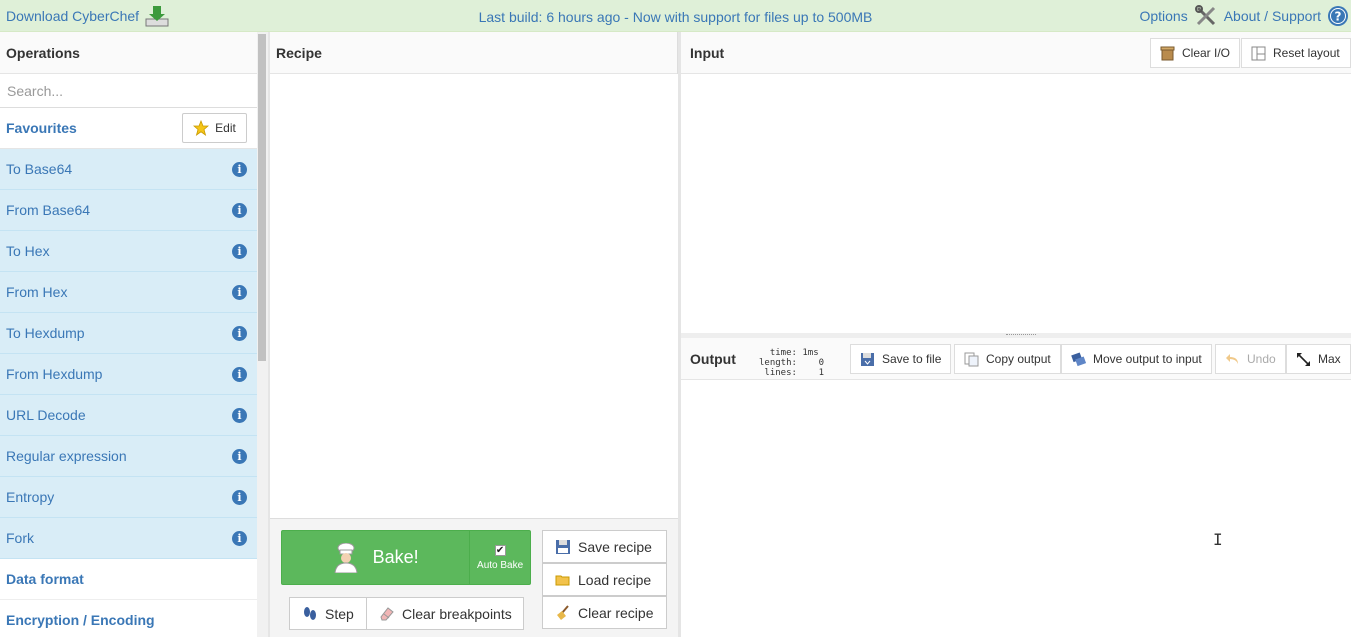 Image resolution: width=1351 pixels, height=637 pixels. I want to click on reset-layout-button: Reset layout, so click(1296, 53).